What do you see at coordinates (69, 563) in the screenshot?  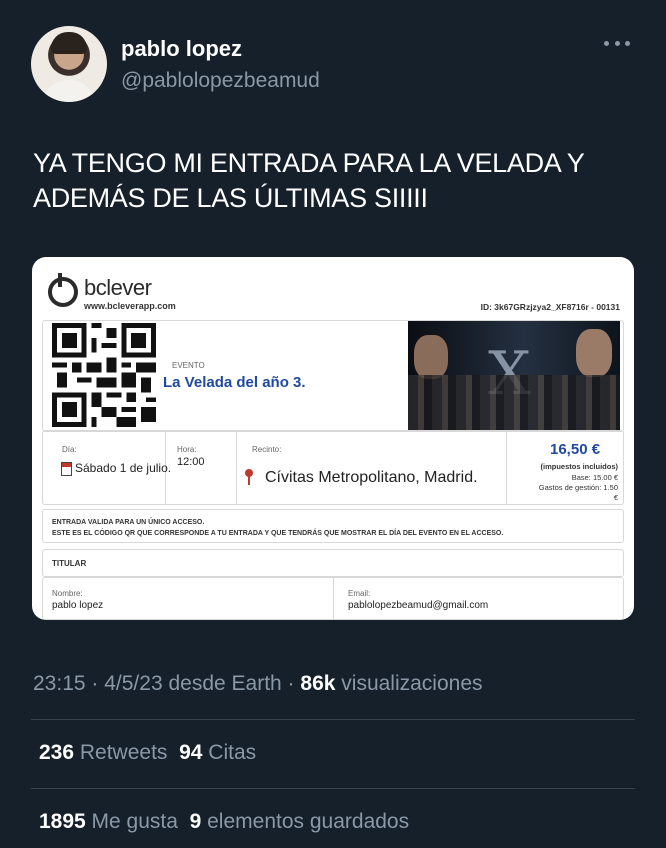 I see `titular-label: TITULAR` at bounding box center [69, 563].